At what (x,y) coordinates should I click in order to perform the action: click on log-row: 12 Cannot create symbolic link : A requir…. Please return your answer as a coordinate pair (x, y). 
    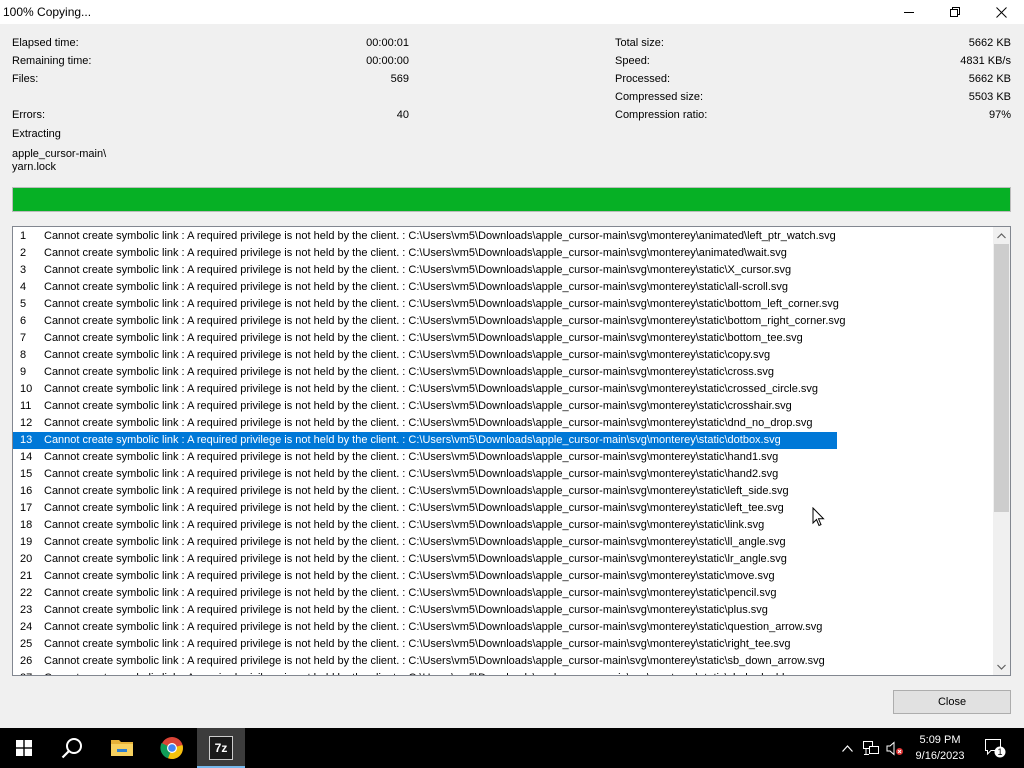
    Looking at the image, I should click on (425, 423).